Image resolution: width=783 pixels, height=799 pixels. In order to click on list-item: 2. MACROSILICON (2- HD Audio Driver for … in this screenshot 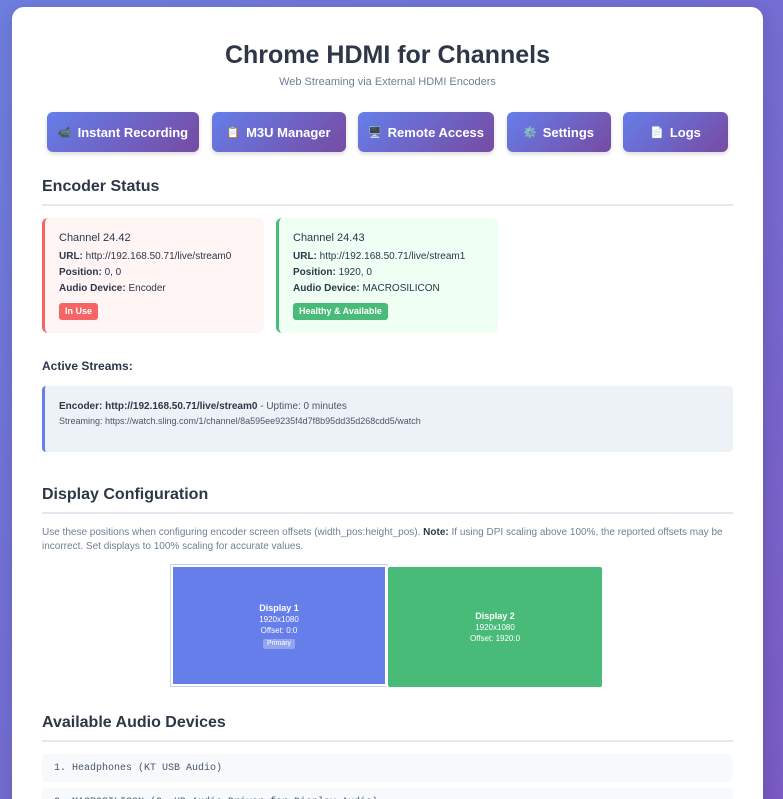, I will do `click(387, 793)`.